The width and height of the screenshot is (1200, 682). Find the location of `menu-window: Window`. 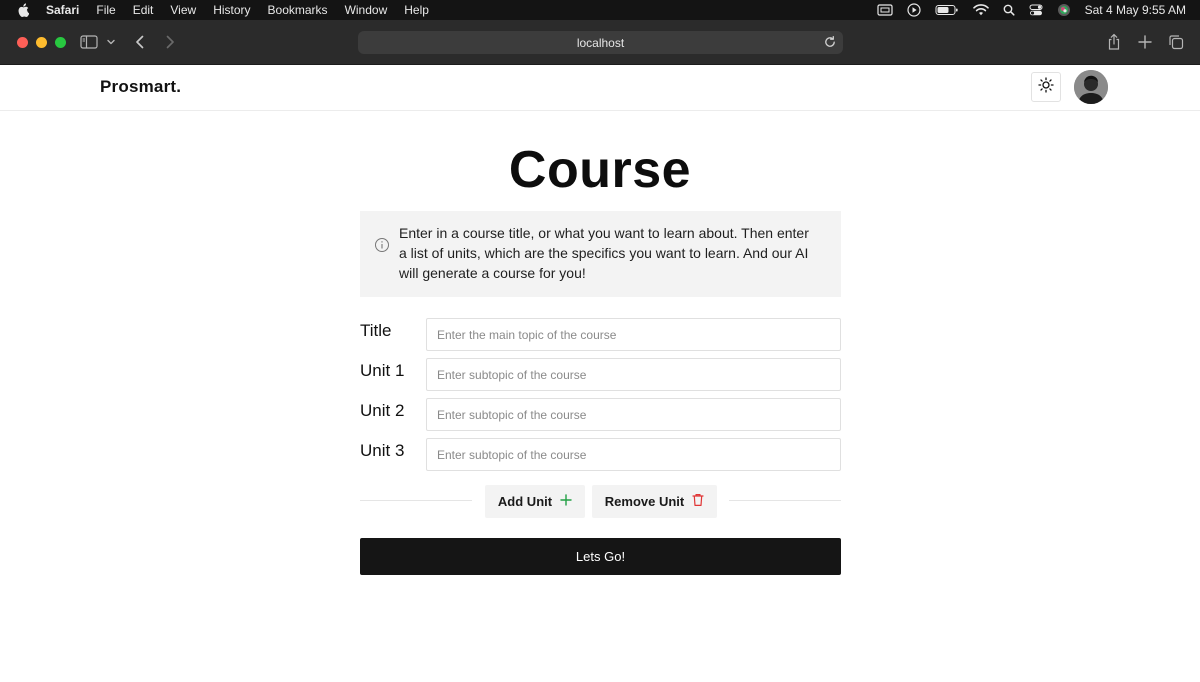

menu-window: Window is located at coordinates (366, 10).